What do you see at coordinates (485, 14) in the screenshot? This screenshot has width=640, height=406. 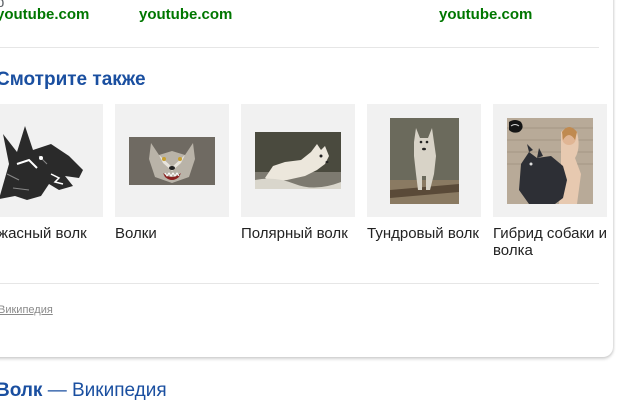 I see `video-source-link-3: youtube.com` at bounding box center [485, 14].